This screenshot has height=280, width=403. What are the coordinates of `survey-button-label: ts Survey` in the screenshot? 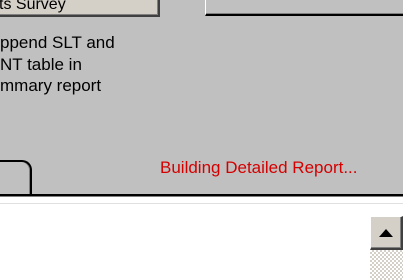 It's located at (33, 6).